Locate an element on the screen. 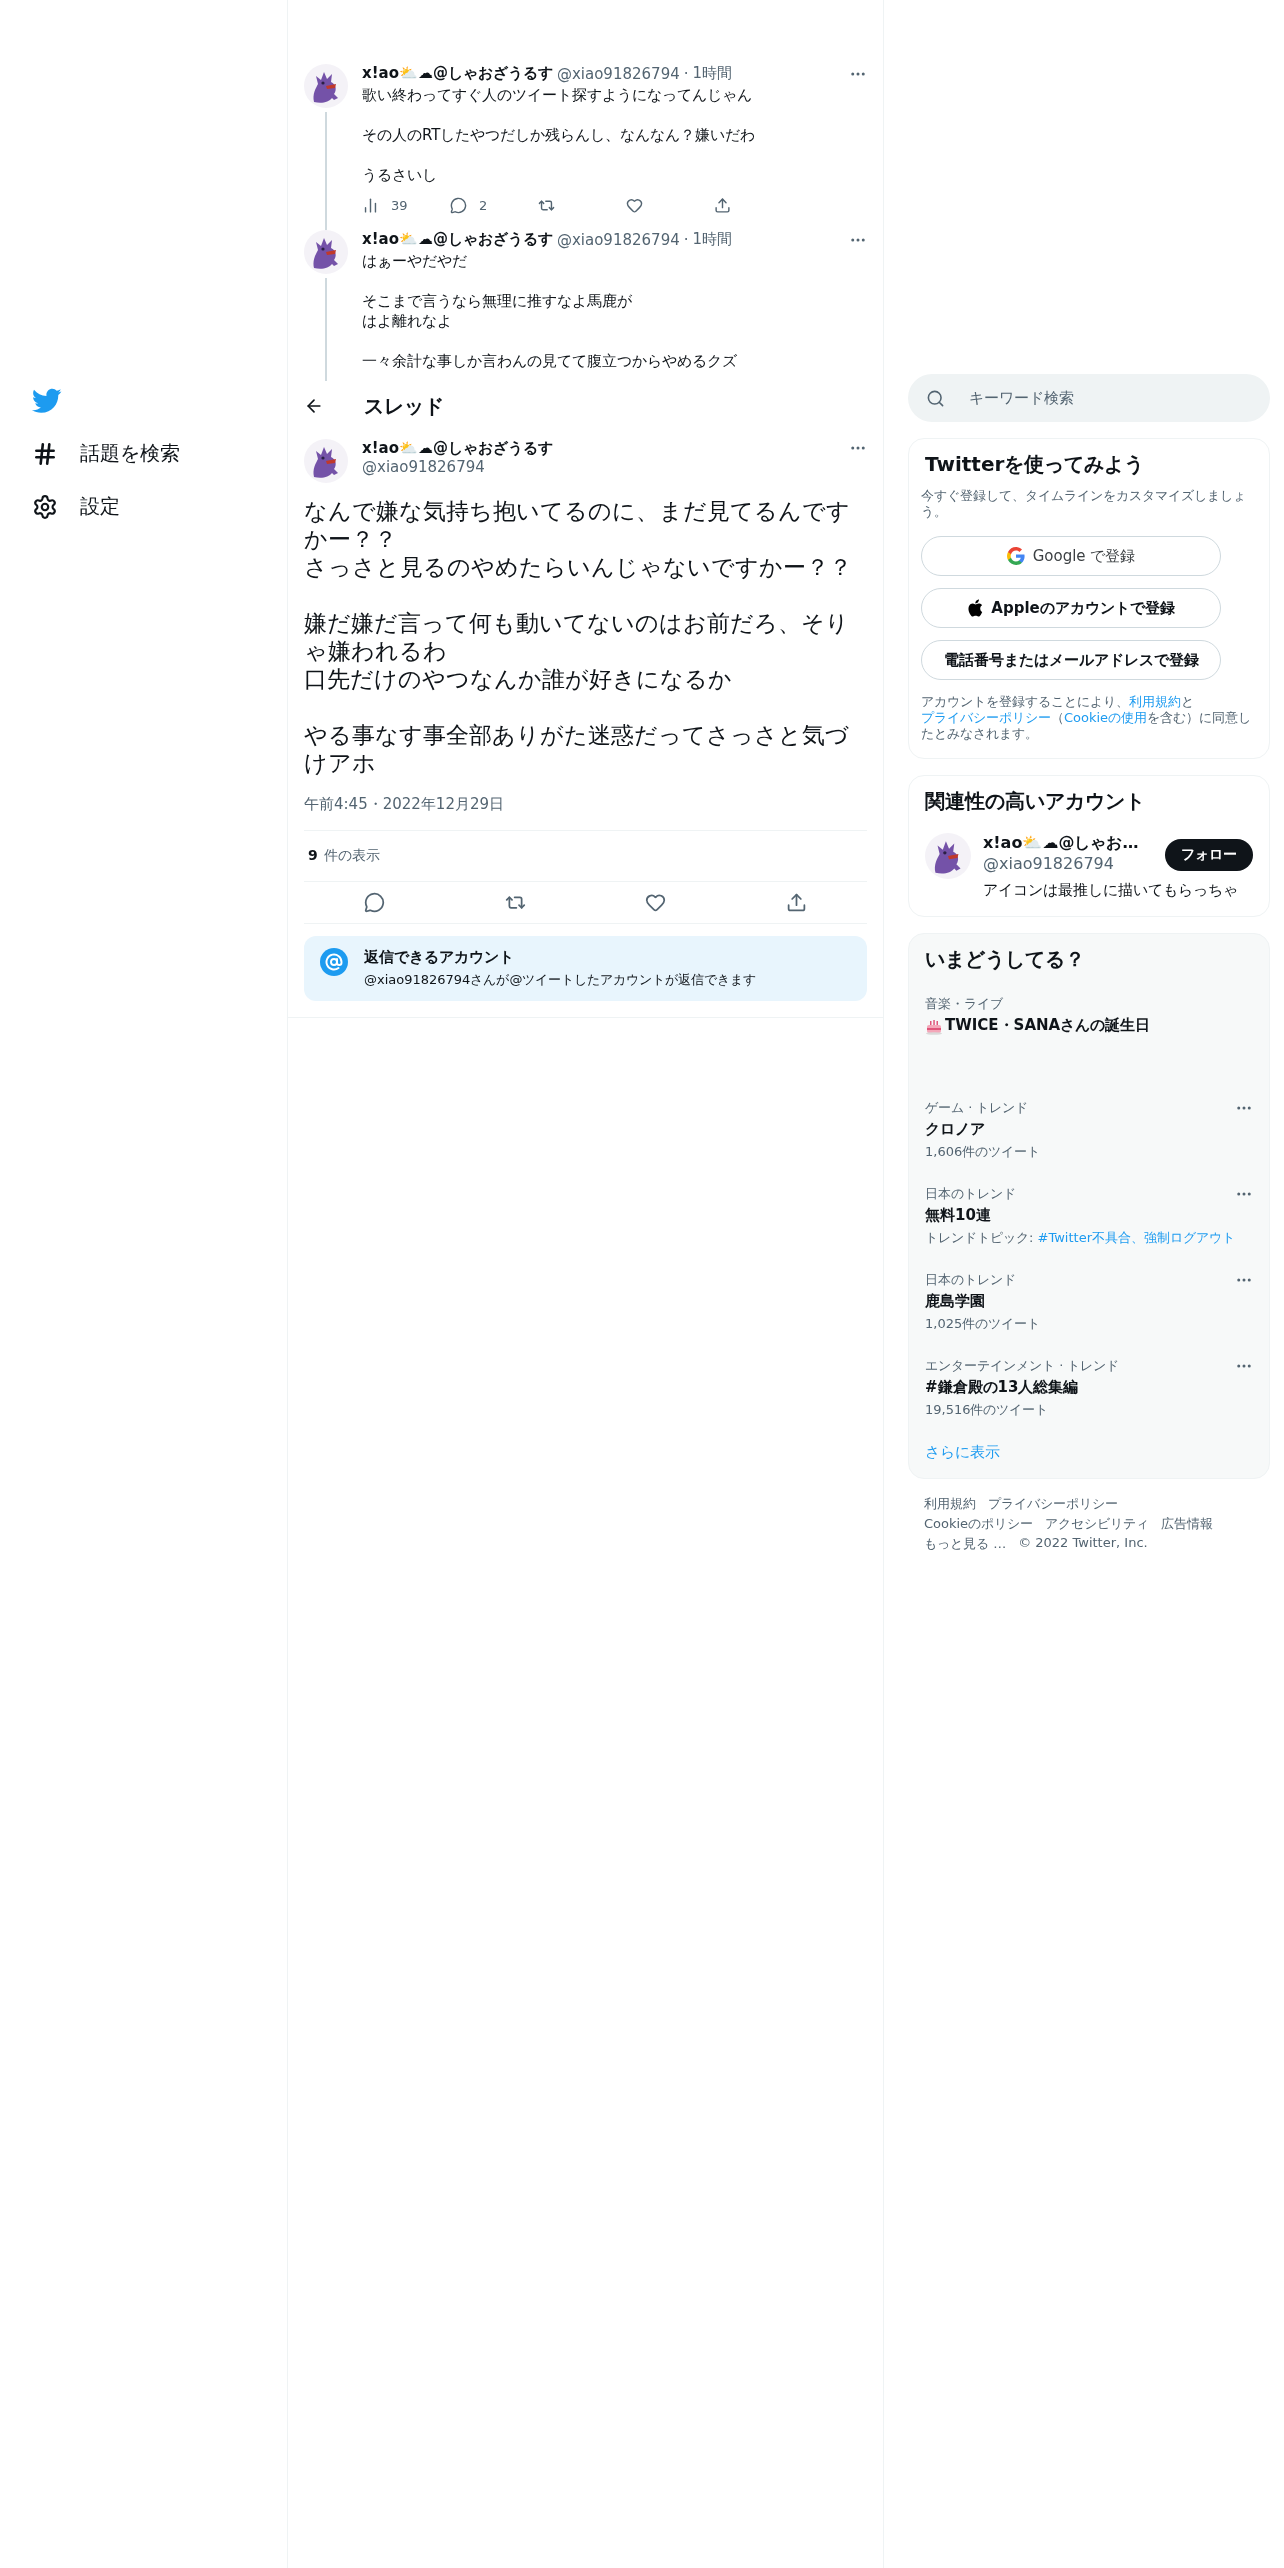  header-title: スレッド is located at coordinates (404, 406).